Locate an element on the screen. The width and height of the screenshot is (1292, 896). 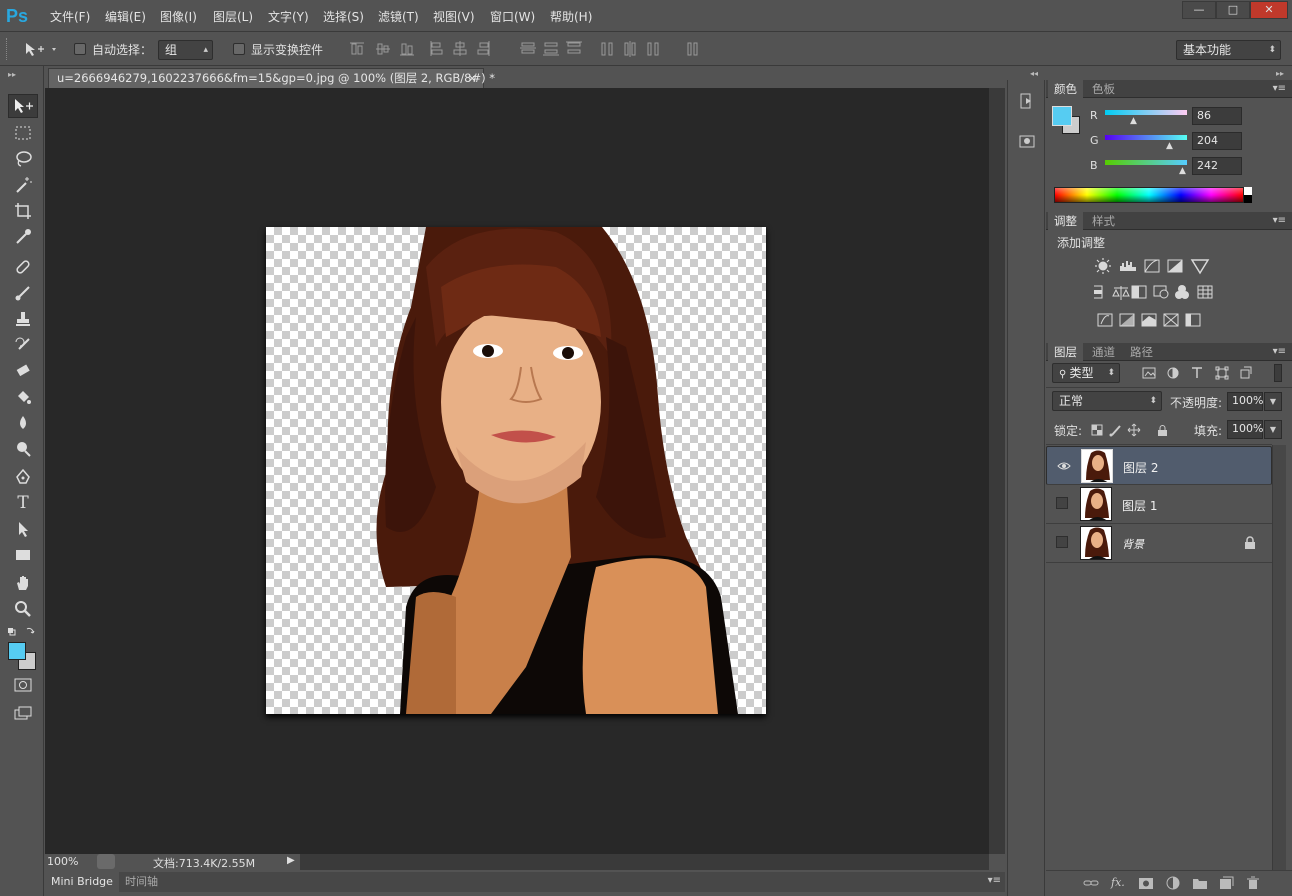
auto-select-dropdown: 组 ▴ is located at coordinates (185, 50).